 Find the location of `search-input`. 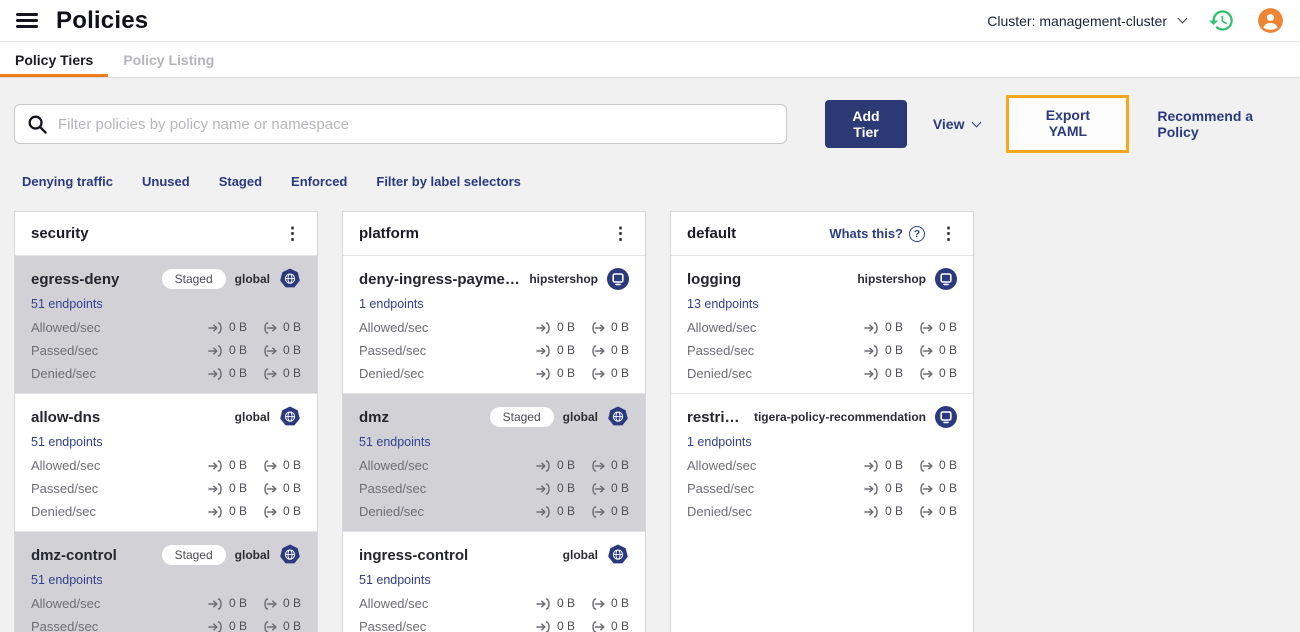

search-input is located at coordinates (416, 124).